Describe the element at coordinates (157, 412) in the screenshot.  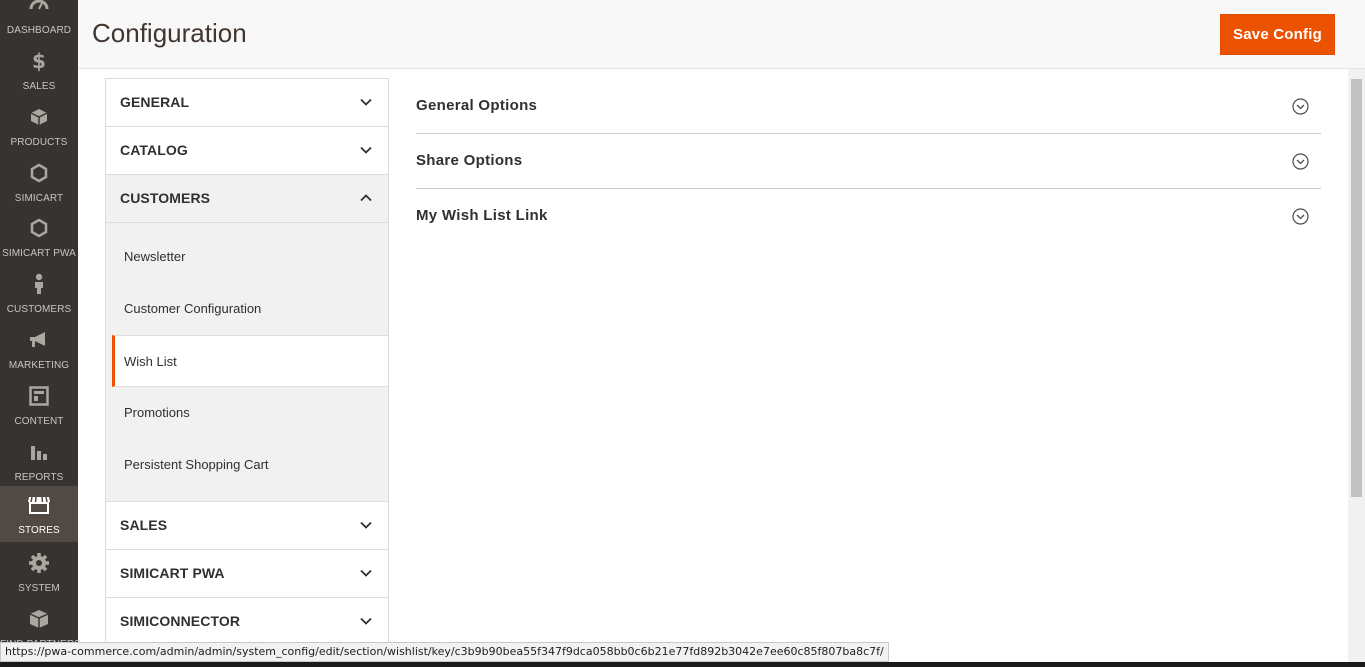
I see `subitem-label: Promotions` at that location.